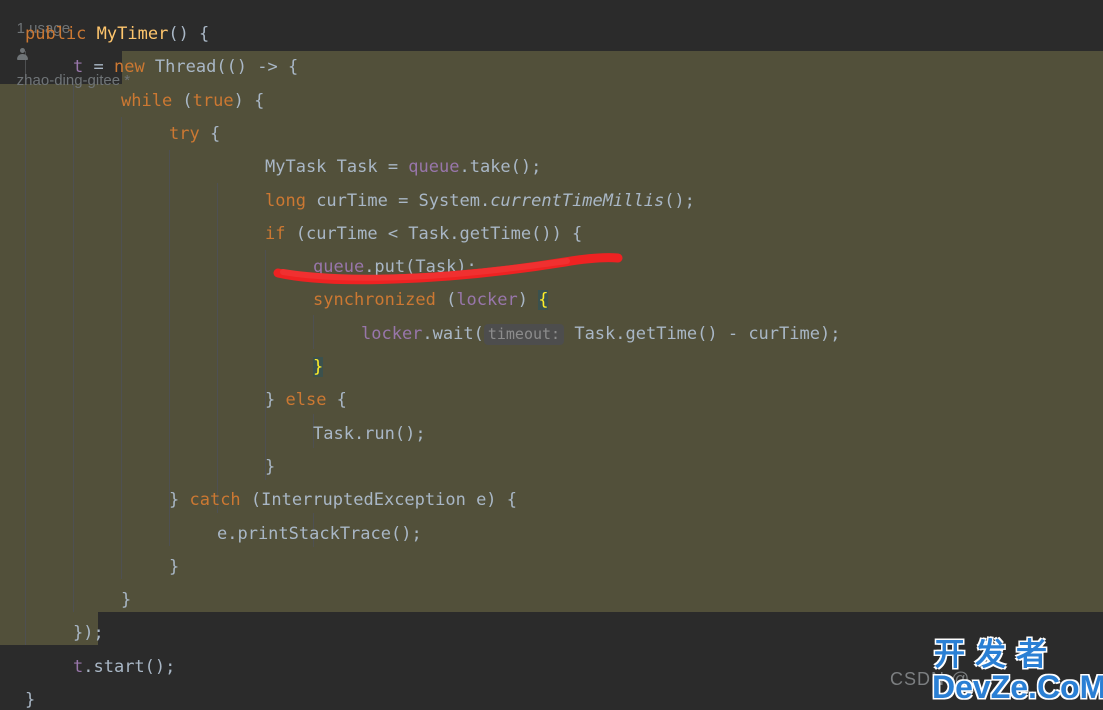 The height and width of the screenshot is (710, 1103). What do you see at coordinates (215, 500) in the screenshot?
I see `line-catch-token-1: catch` at bounding box center [215, 500].